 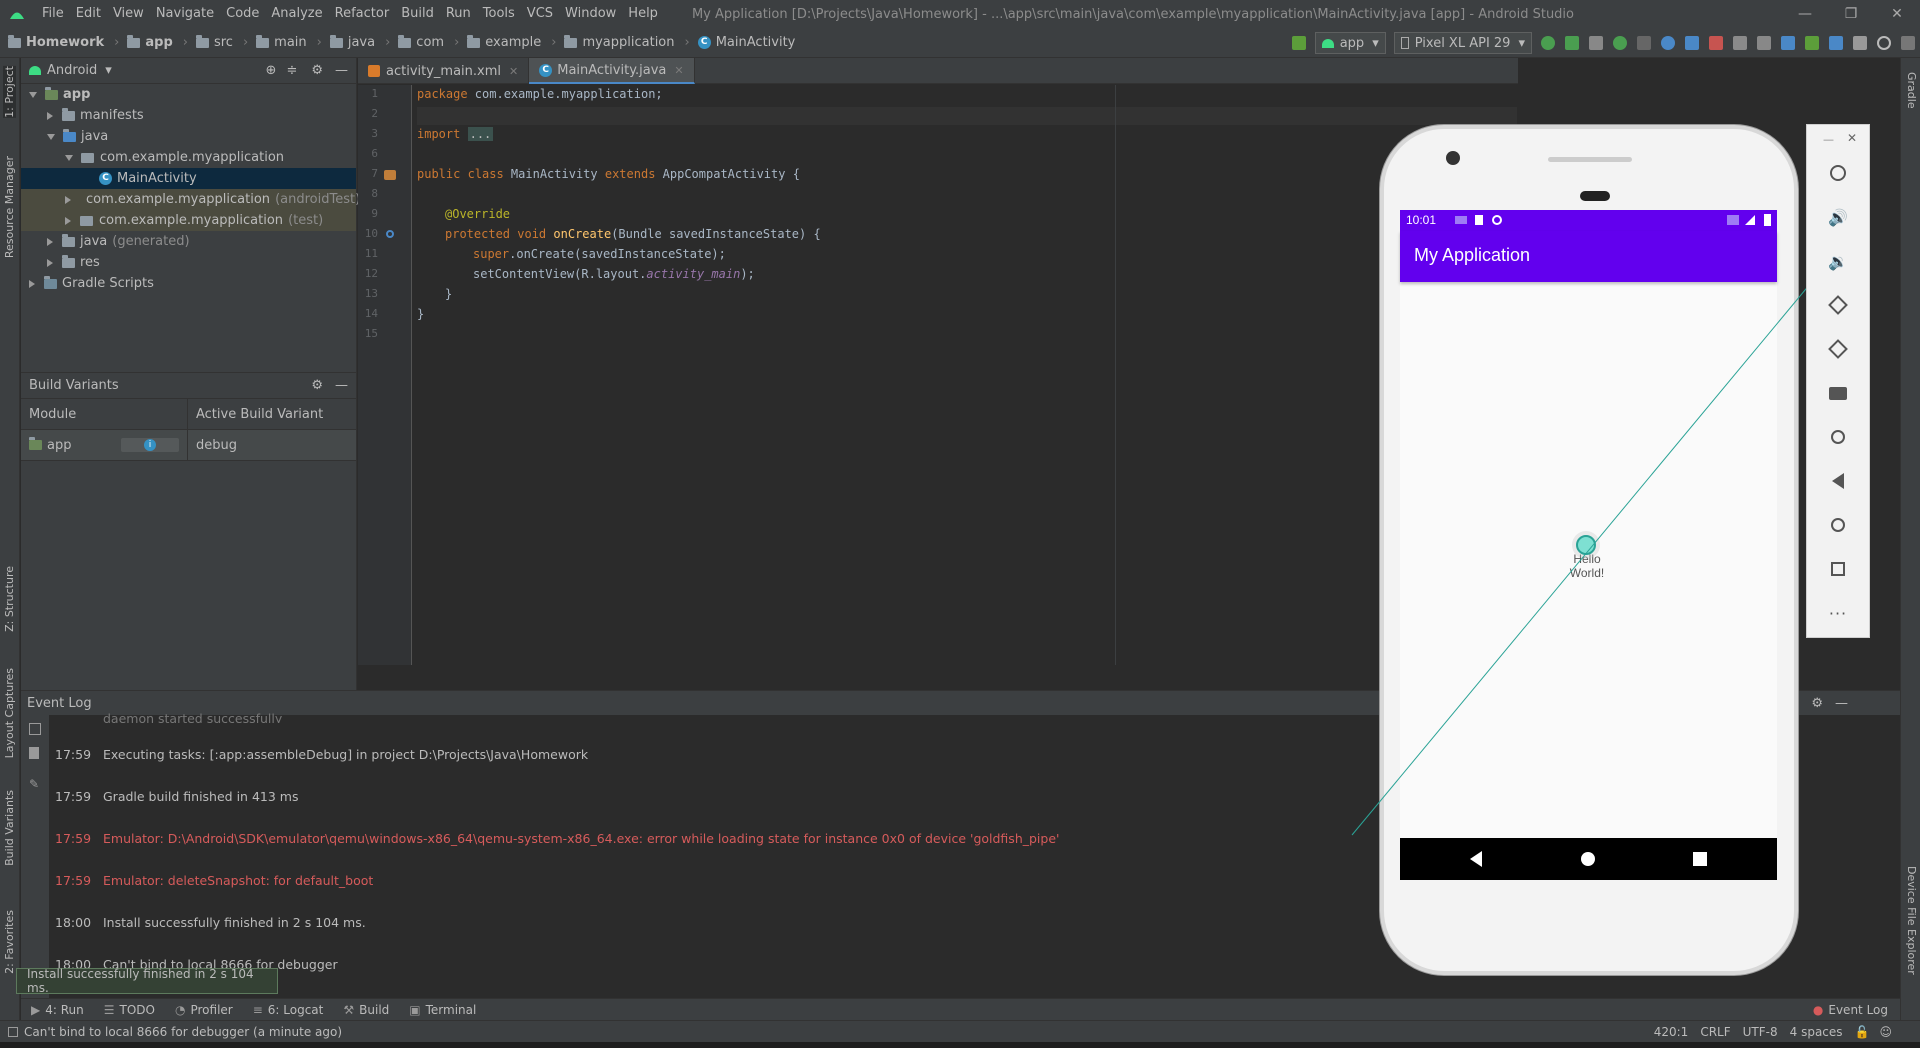 I want to click on menu-view: View, so click(x=128, y=14).